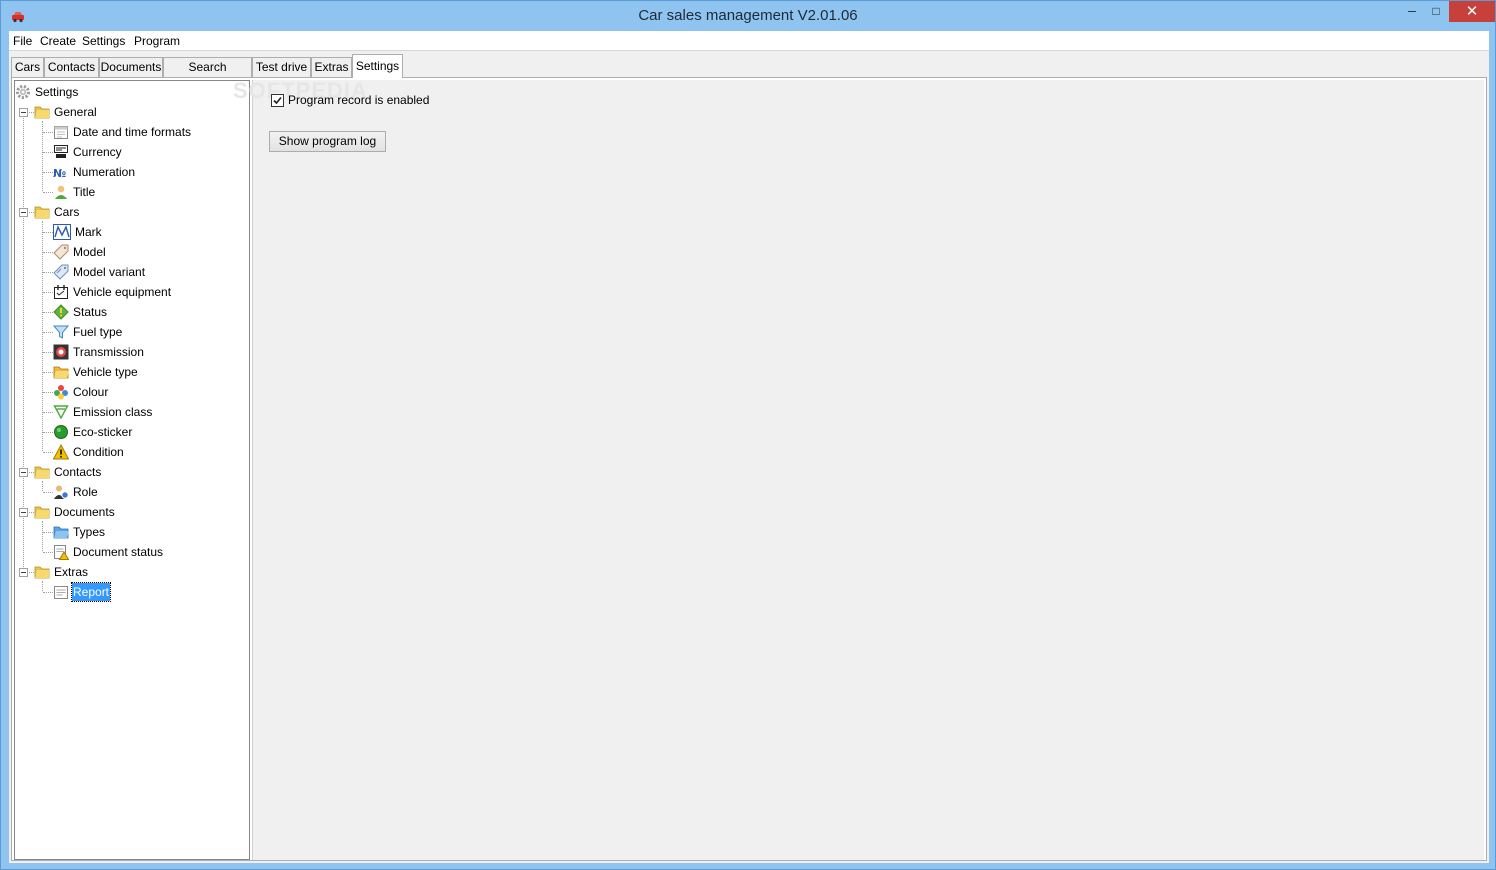 Image resolution: width=1496 pixels, height=870 pixels. Describe the element at coordinates (61, 392) in the screenshot. I see `palette-icon` at that location.